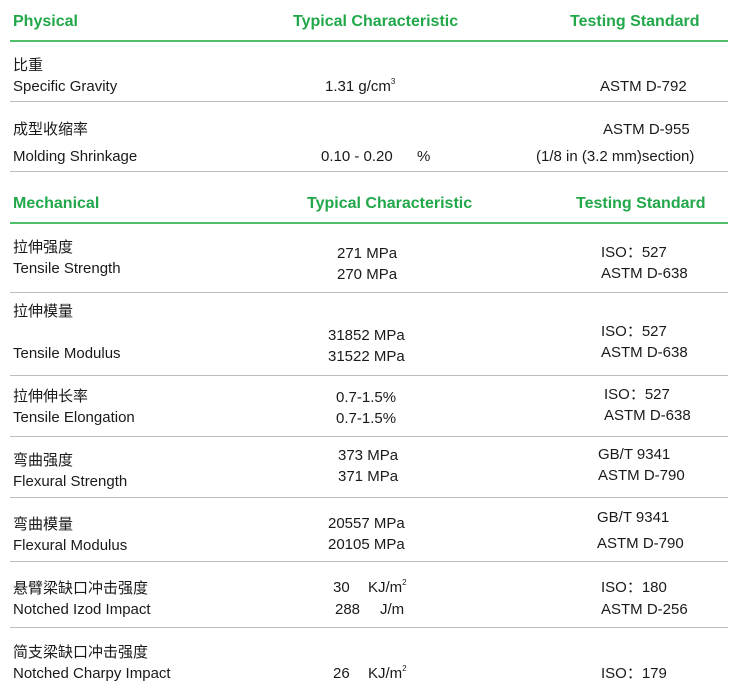  What do you see at coordinates (369, 223) in the screenshot?
I see `mechanical-header-rule` at bounding box center [369, 223].